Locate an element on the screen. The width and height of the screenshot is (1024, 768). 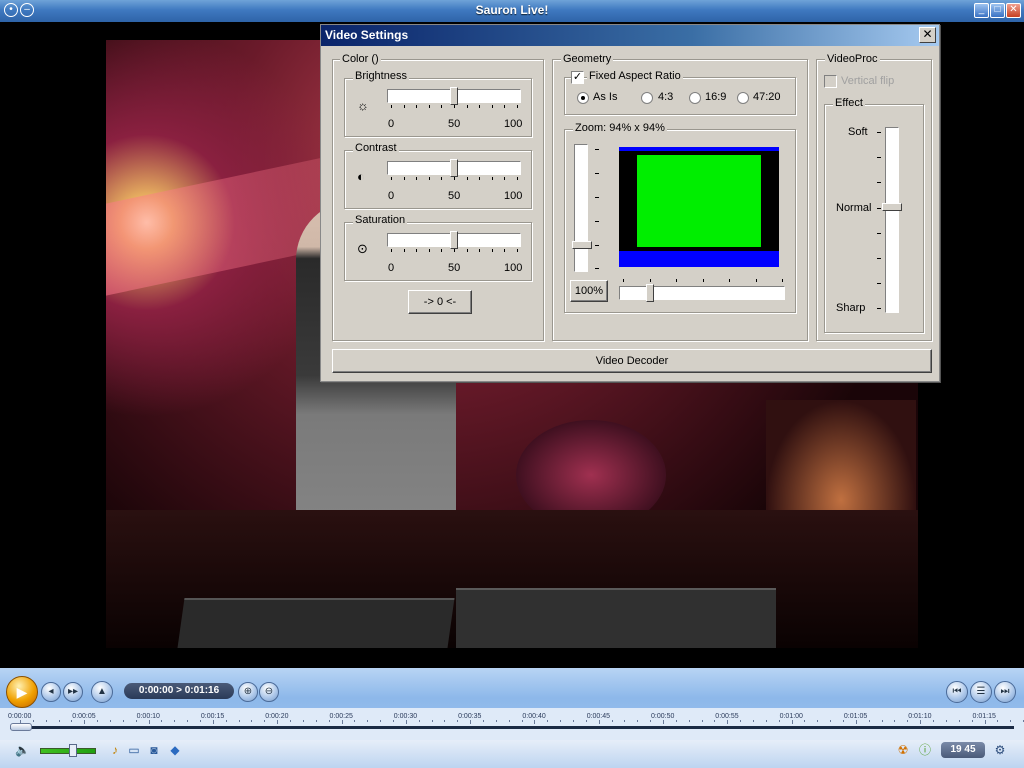
contrast-icon: ◐ is located at coordinates (361, 176).